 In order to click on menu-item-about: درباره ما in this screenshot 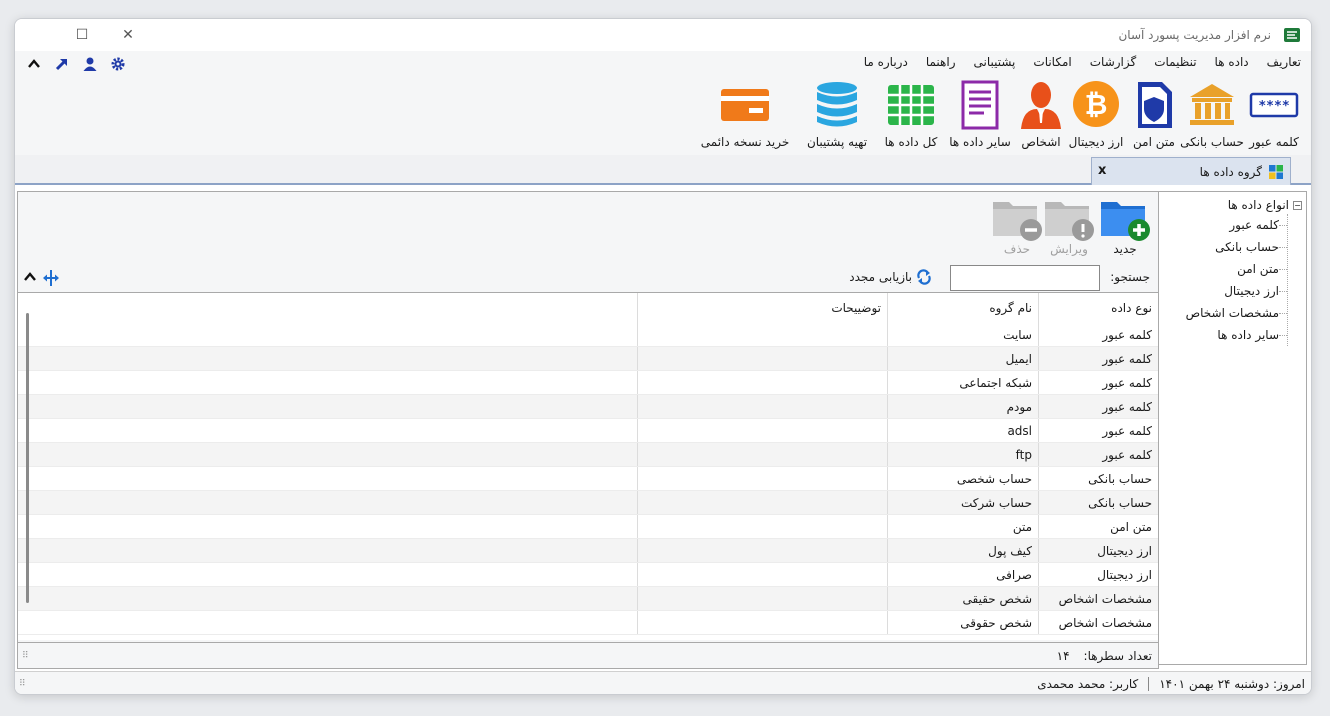, I will do `click(886, 62)`.